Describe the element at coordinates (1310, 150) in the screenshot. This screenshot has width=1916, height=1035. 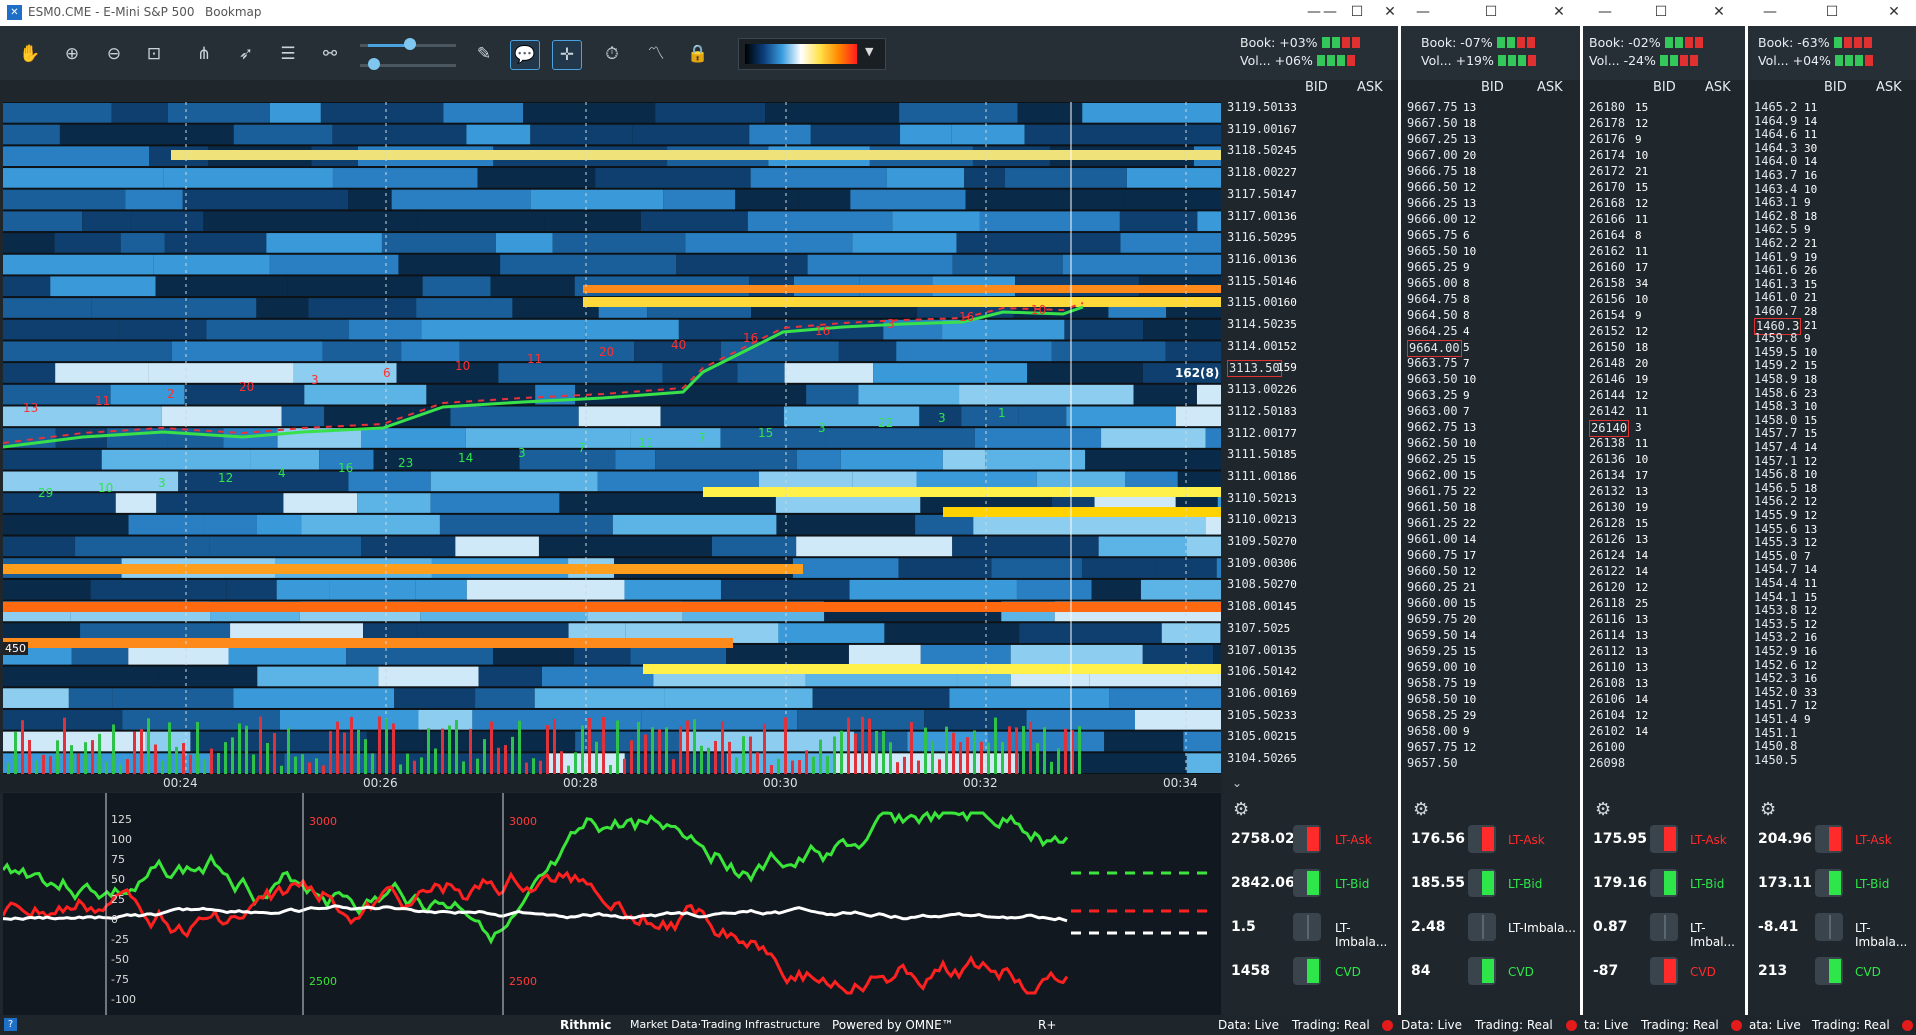
I see `ladder-row: 3118.50 245` at that location.